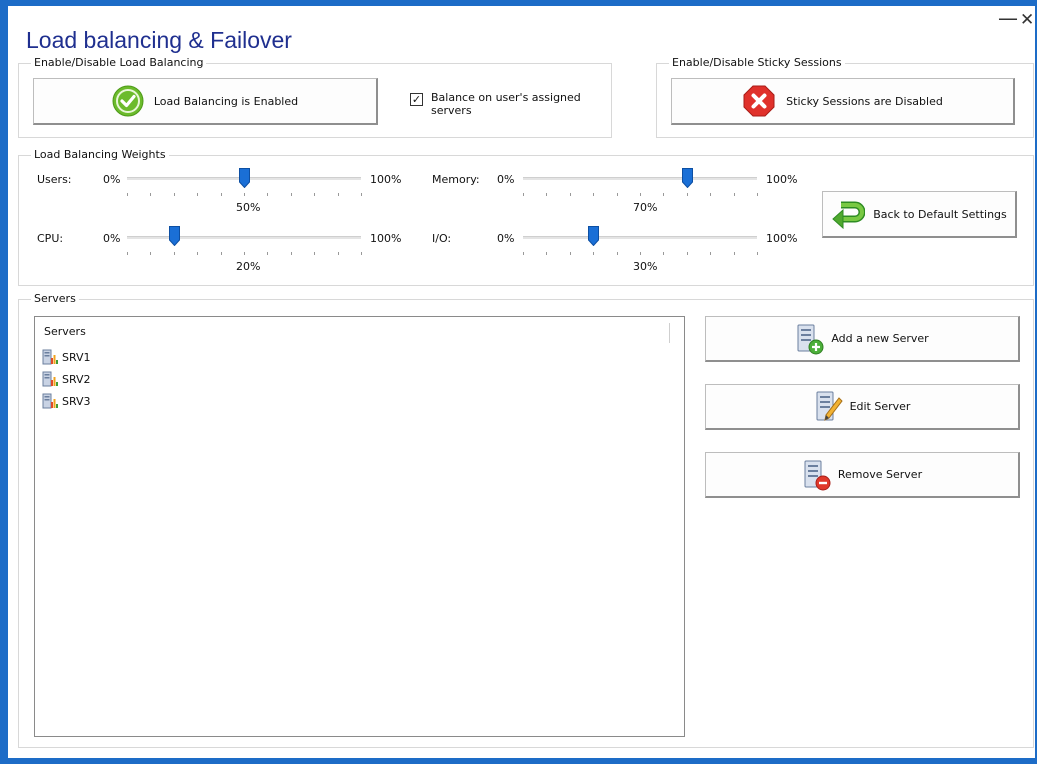 The image size is (1037, 764). I want to click on slider-users-thumb, so click(244, 178).